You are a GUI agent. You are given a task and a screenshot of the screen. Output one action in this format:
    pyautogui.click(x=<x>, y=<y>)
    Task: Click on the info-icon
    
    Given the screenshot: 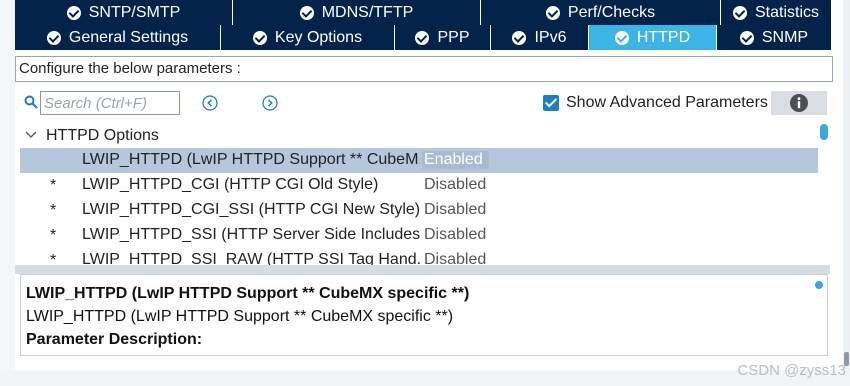 What is the action you would take?
    pyautogui.click(x=799, y=103)
    